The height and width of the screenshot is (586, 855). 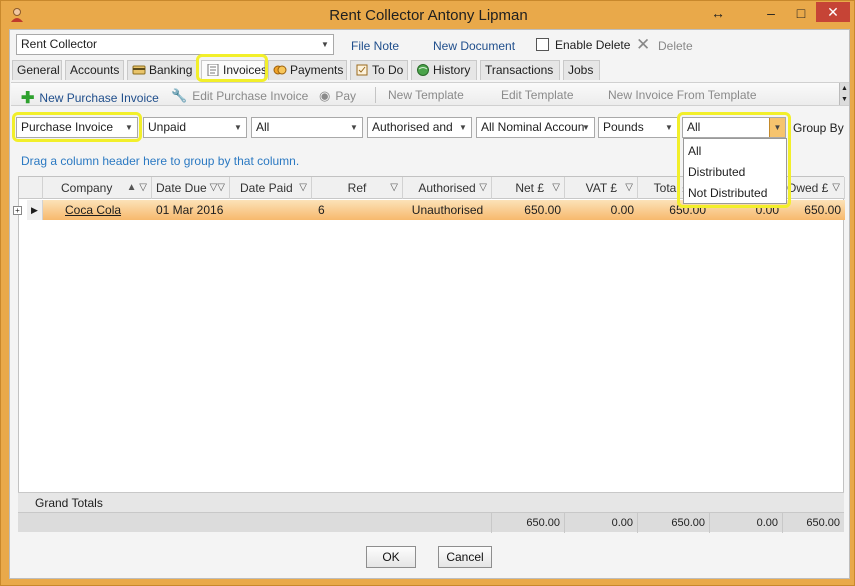 What do you see at coordinates (623, 127) in the screenshot?
I see `currency-value: Pounds` at bounding box center [623, 127].